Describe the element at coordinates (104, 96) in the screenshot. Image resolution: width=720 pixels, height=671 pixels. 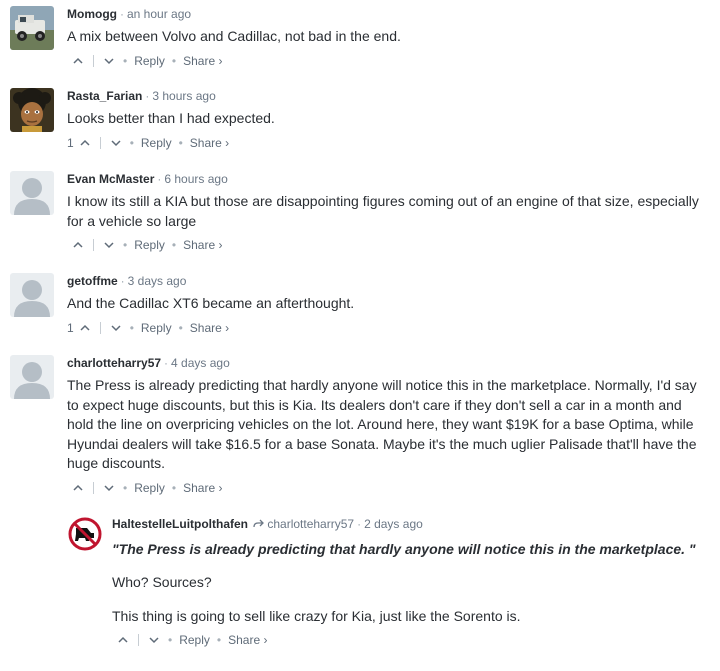
I see `comment-author: Rasta_Farian` at that location.